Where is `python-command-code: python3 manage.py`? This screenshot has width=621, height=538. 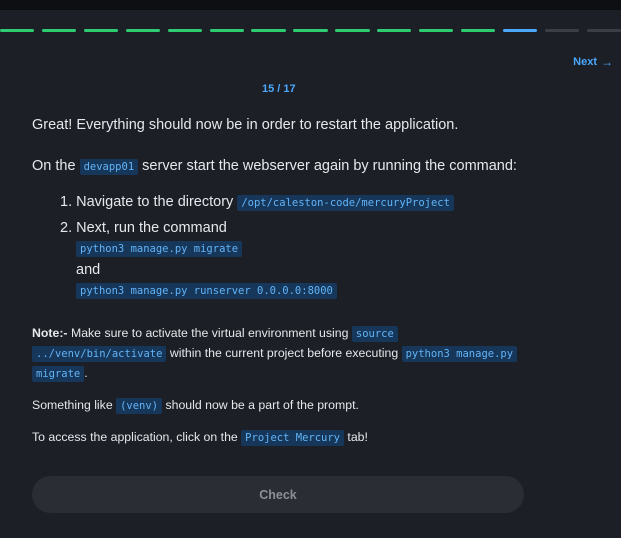
python-command-code: python3 manage.py is located at coordinates (459, 354).